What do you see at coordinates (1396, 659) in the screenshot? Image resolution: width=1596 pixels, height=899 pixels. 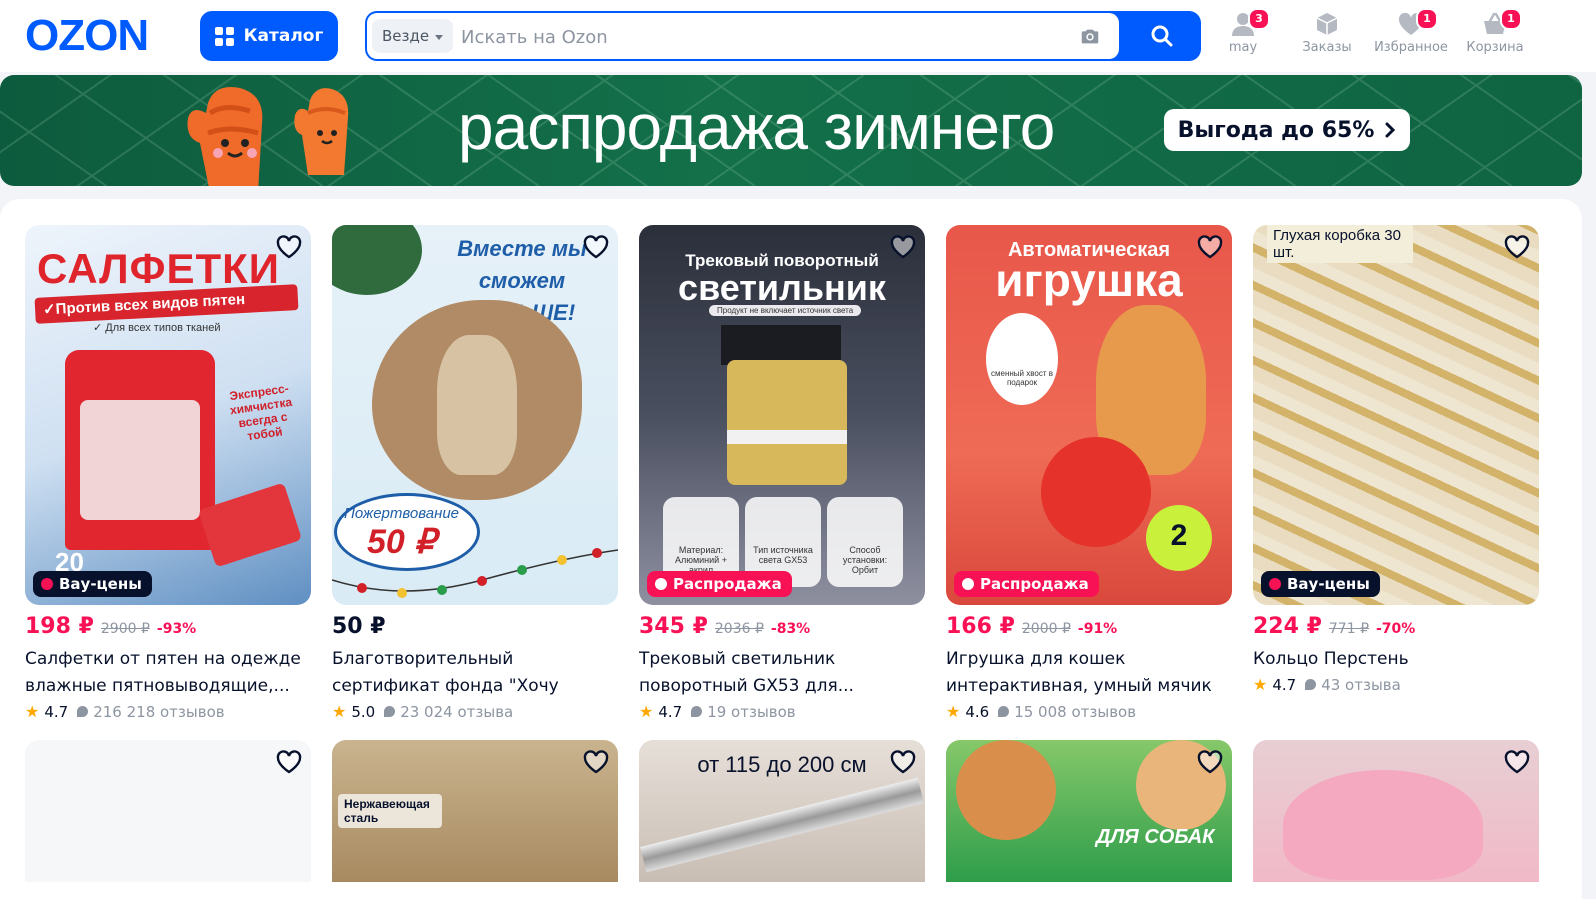 I see `product-title: Кольцо Перстень` at bounding box center [1396, 659].